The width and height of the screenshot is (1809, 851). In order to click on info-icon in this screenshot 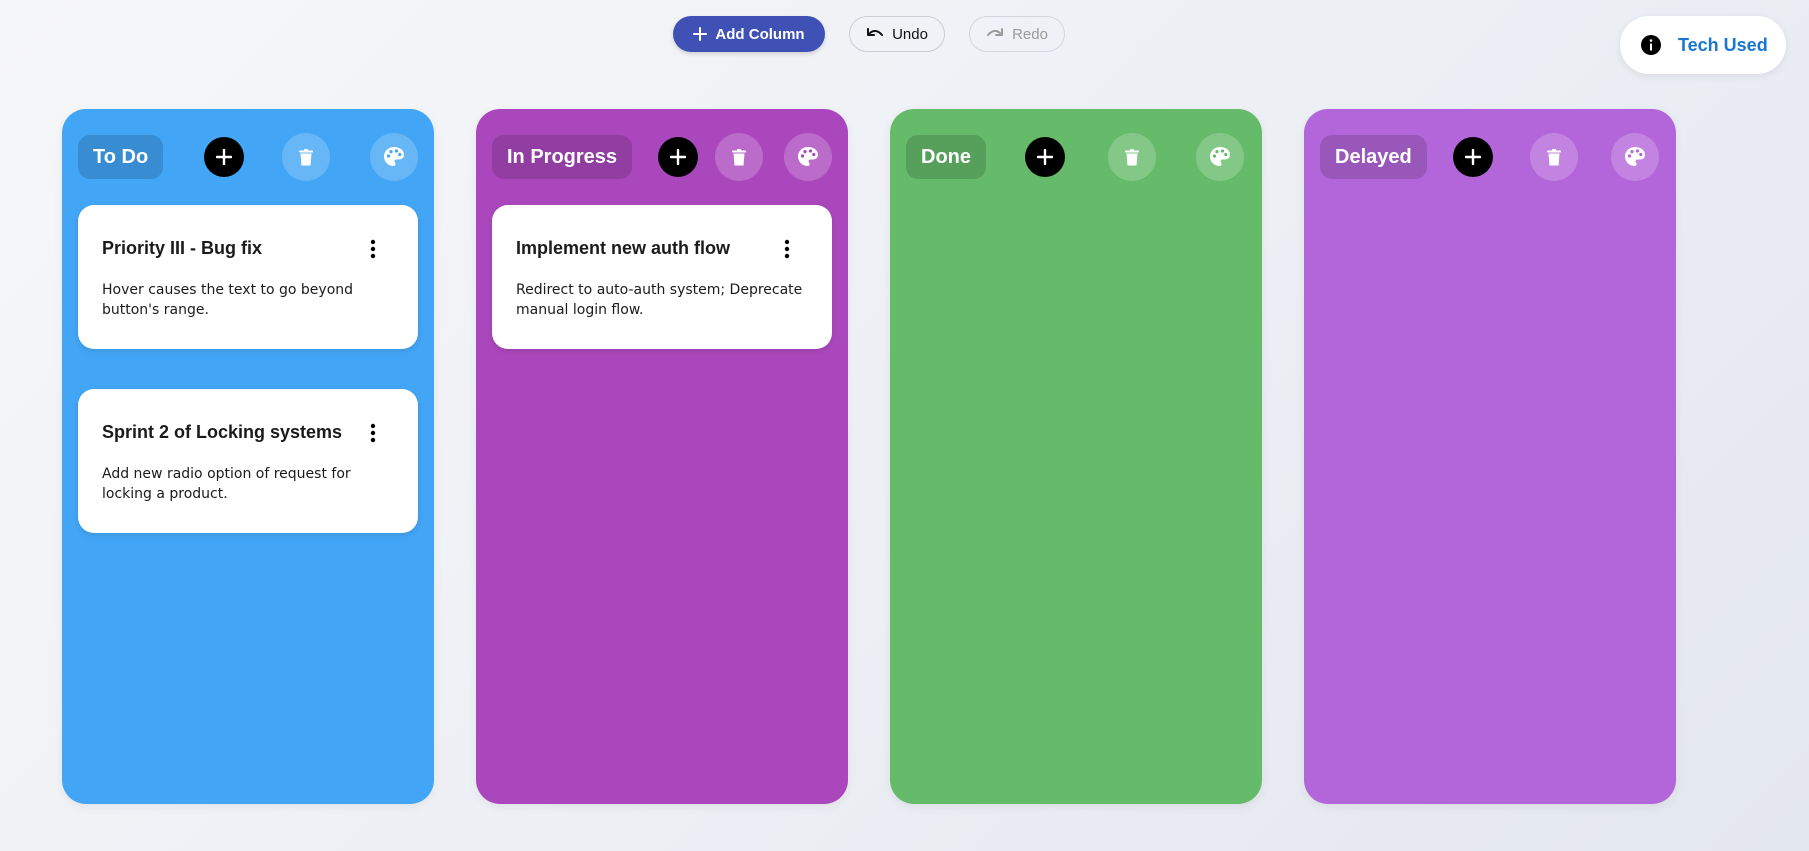, I will do `click(1651, 45)`.